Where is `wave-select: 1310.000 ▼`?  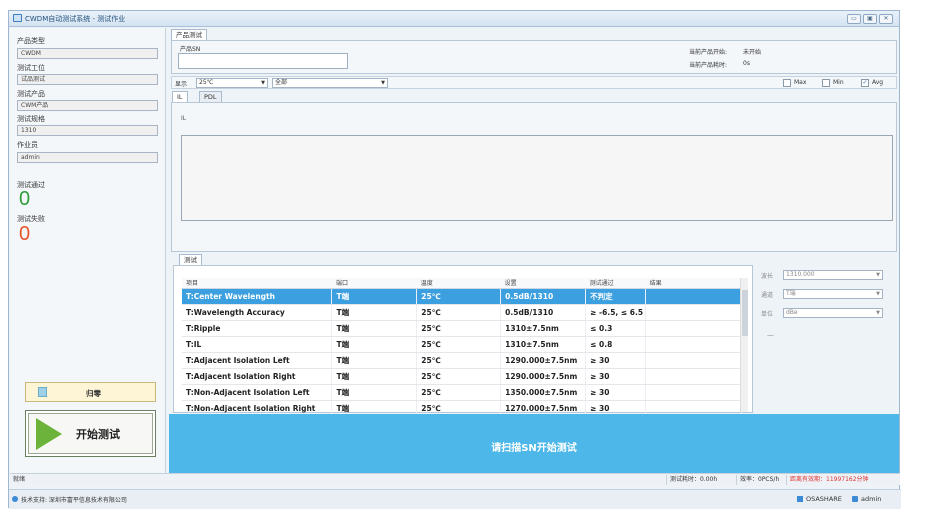 wave-select: 1310.000 ▼ is located at coordinates (833, 275).